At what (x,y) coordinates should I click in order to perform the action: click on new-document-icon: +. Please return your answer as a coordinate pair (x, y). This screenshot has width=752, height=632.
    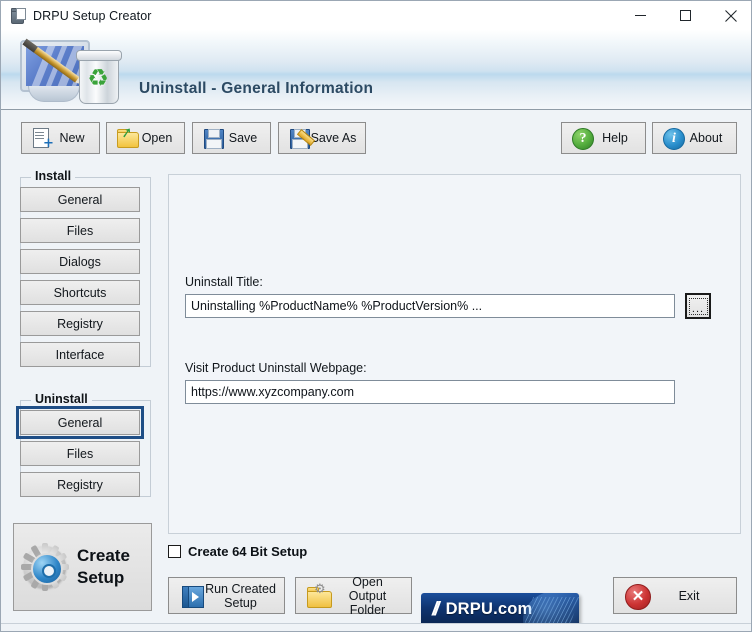
    Looking at the image, I should click on (42, 138).